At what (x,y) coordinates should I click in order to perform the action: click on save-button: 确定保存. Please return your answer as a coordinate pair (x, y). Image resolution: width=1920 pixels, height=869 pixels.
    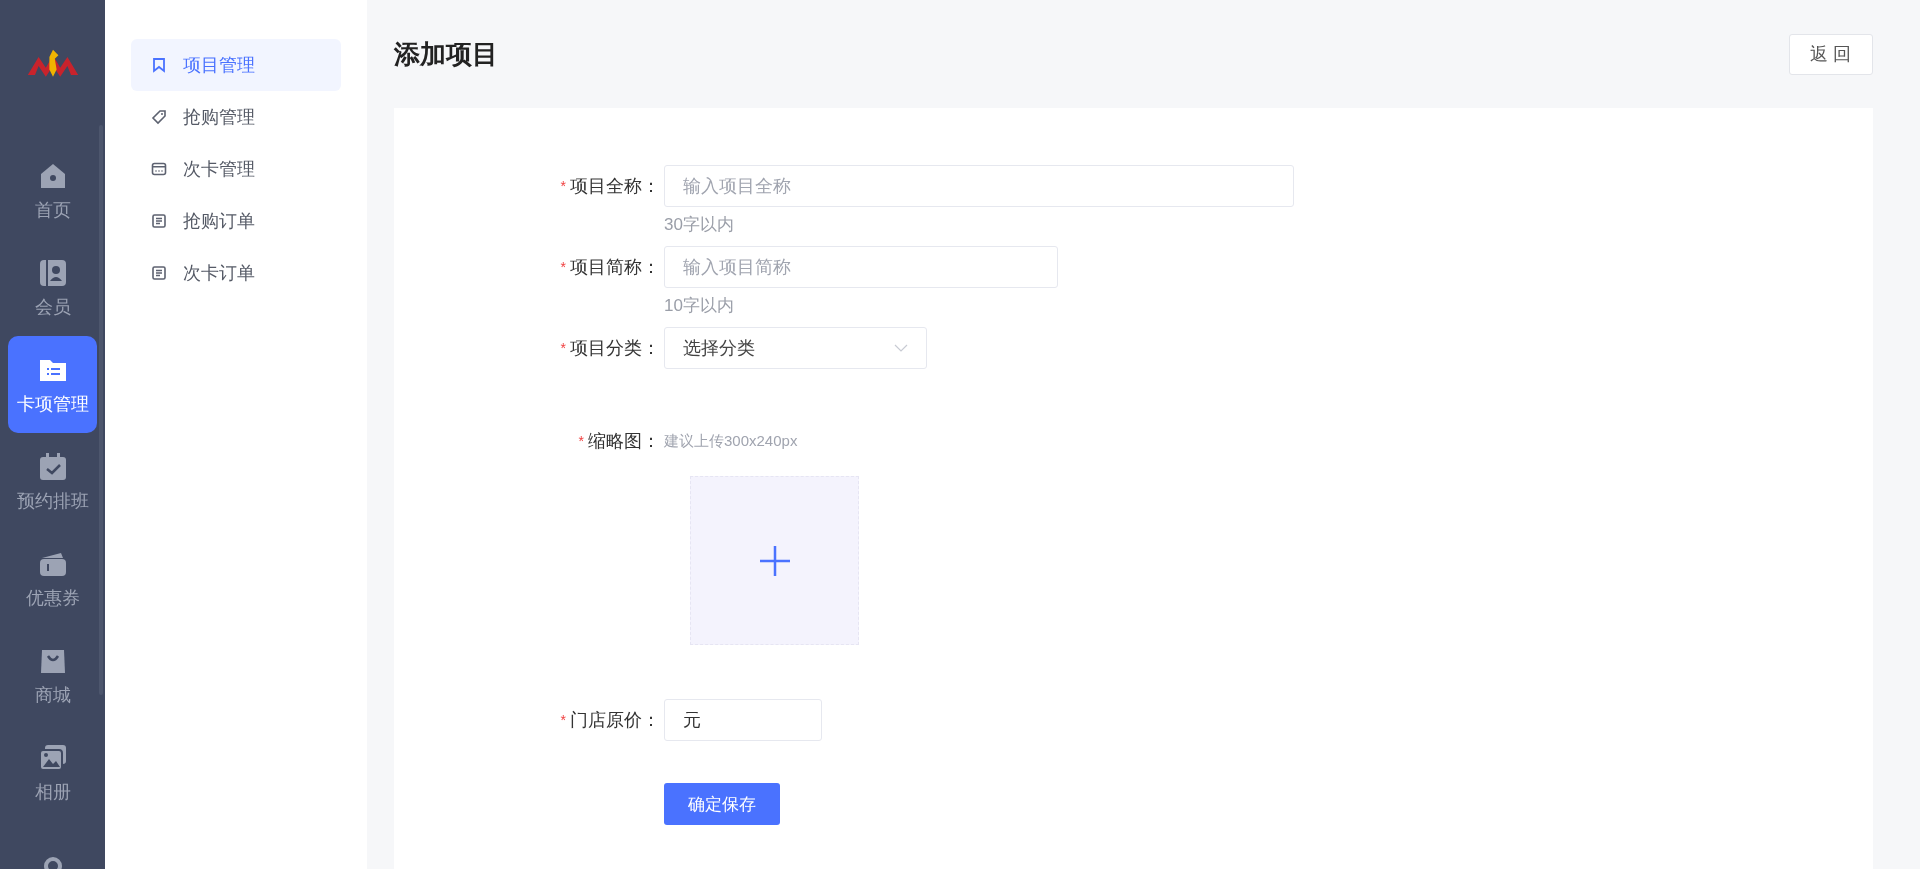
    Looking at the image, I should click on (722, 804).